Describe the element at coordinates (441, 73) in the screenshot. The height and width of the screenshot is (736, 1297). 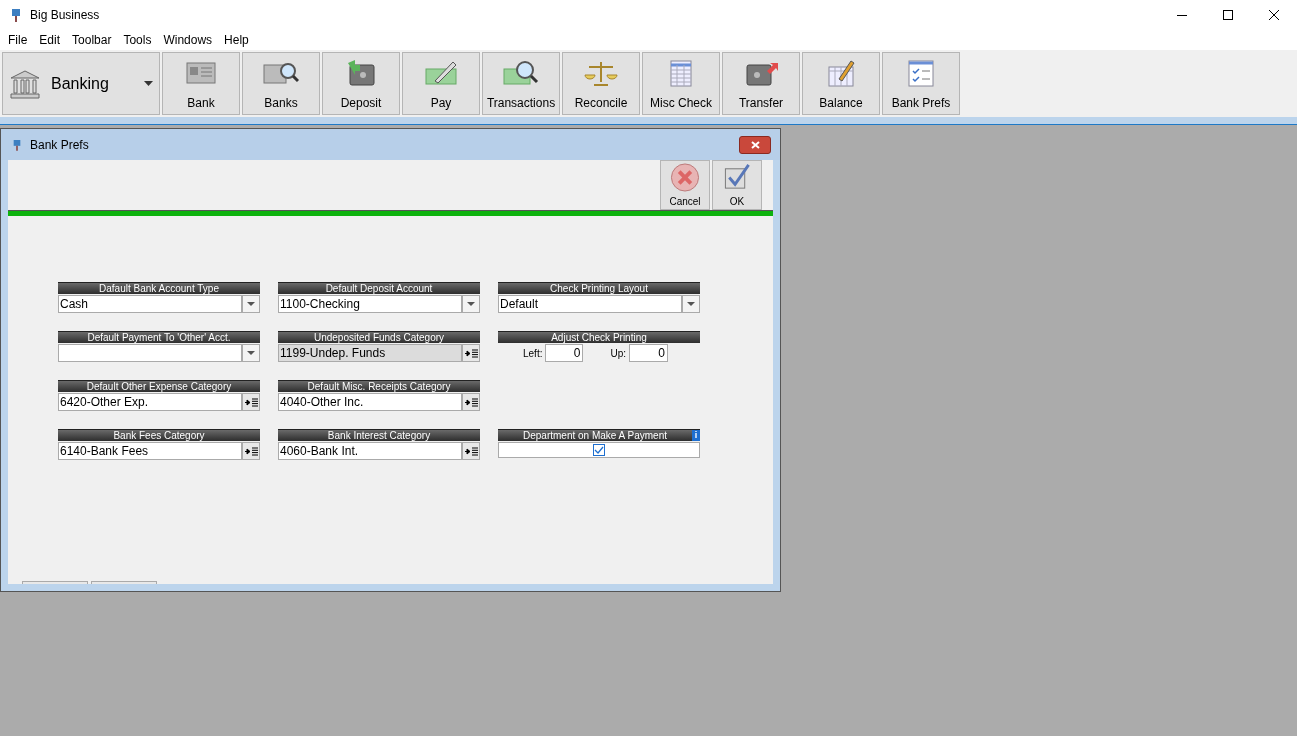
I see `pen-check-icon` at that location.